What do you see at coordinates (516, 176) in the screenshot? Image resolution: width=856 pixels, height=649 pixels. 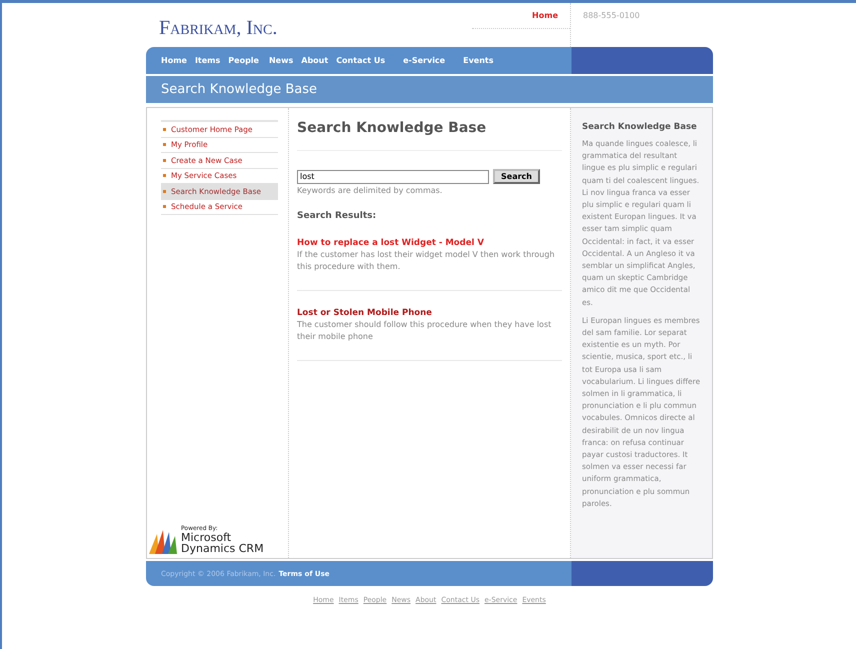 I see `search-button: Search` at bounding box center [516, 176].